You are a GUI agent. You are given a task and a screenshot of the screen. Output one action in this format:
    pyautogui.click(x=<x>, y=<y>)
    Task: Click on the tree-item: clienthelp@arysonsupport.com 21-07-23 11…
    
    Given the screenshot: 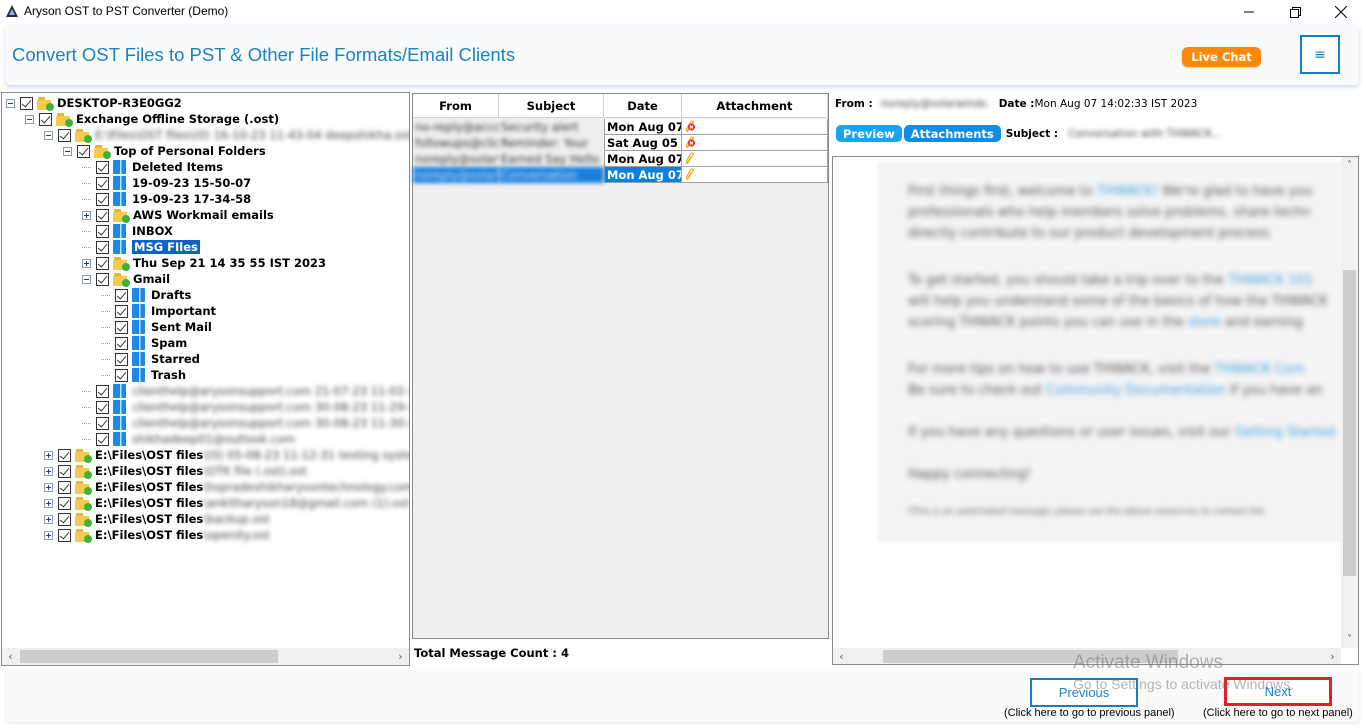 What is the action you would take?
    pyautogui.click(x=245, y=391)
    